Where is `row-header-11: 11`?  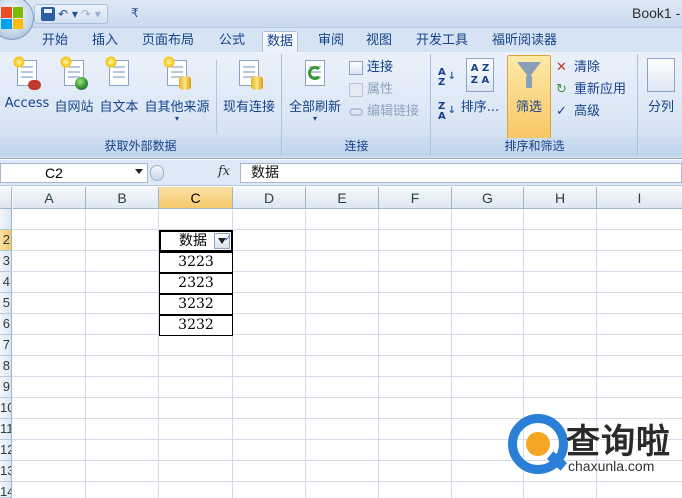
row-header-11: 11 is located at coordinates (6, 429).